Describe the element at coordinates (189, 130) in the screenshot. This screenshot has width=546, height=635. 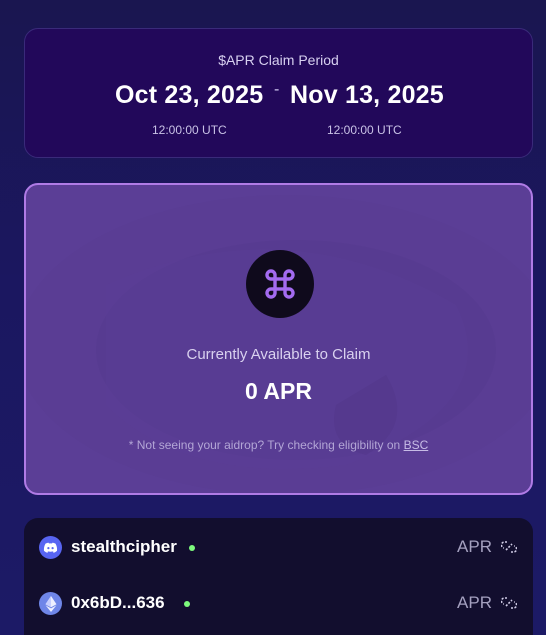
I see `claim-start-time: 12:00:00 UTC` at that location.